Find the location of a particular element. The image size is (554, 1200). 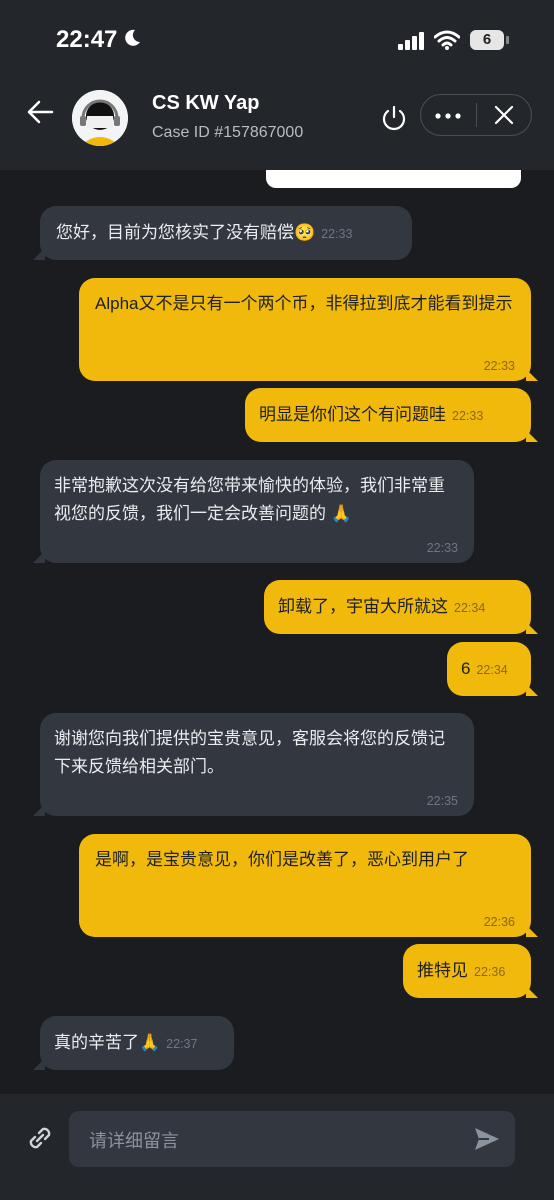

headset-agent-icon is located at coordinates (100, 118).